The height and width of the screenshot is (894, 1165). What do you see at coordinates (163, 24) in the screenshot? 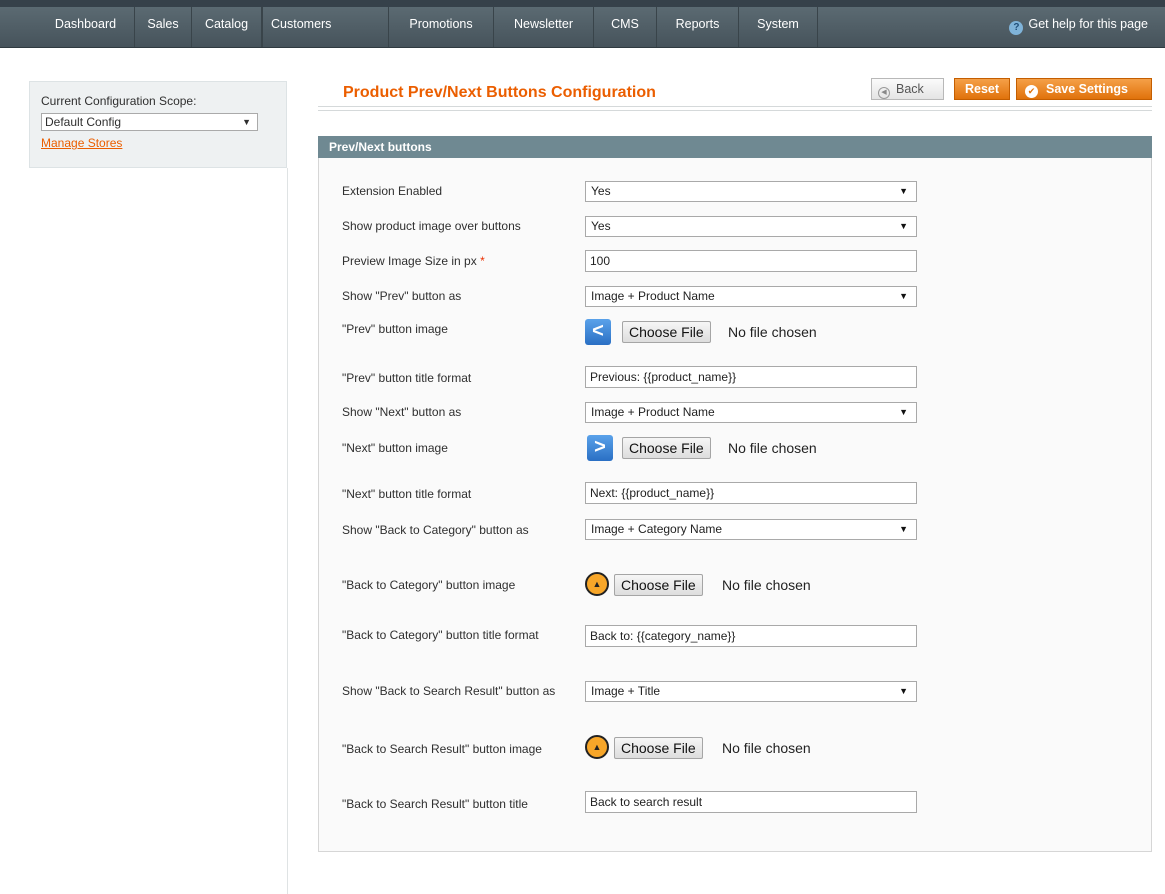
I see `nav-label: Sales` at bounding box center [163, 24].